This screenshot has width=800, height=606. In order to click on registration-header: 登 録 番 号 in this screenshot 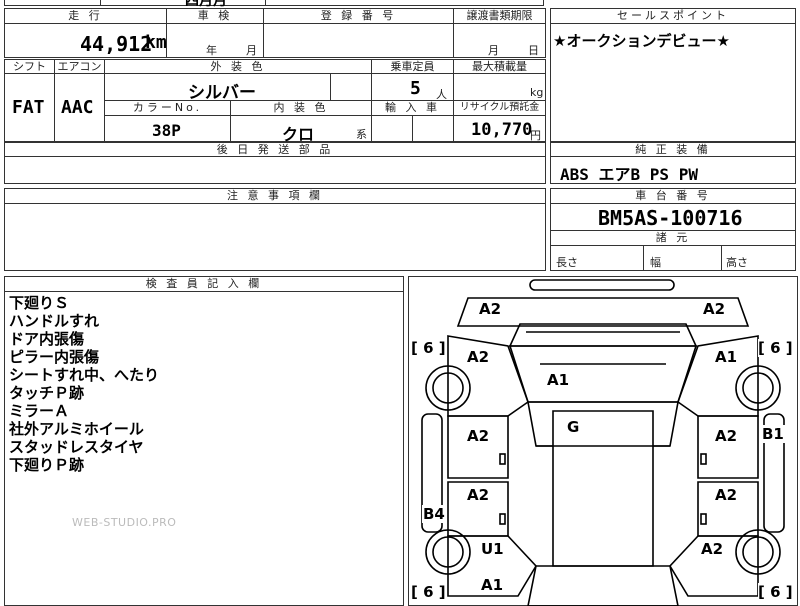, I will do `click(358, 16)`.